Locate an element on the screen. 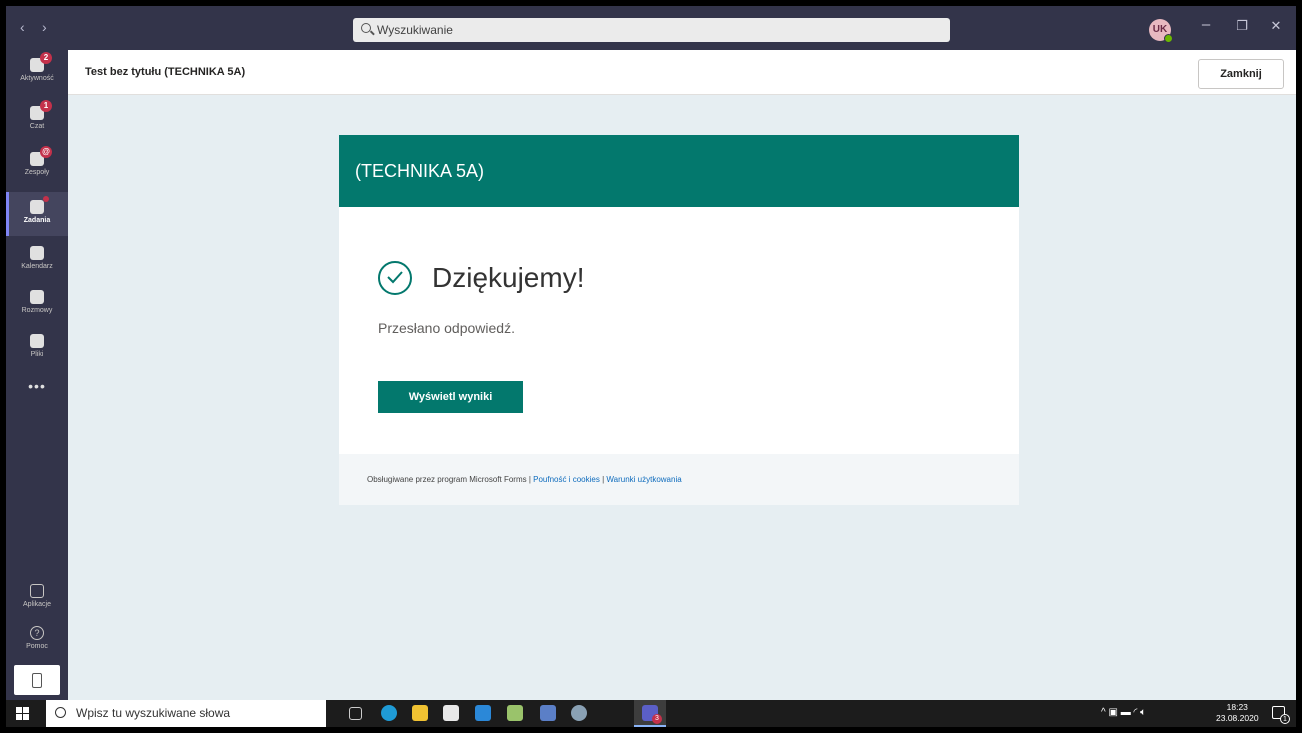  file-icon is located at coordinates (37, 341).